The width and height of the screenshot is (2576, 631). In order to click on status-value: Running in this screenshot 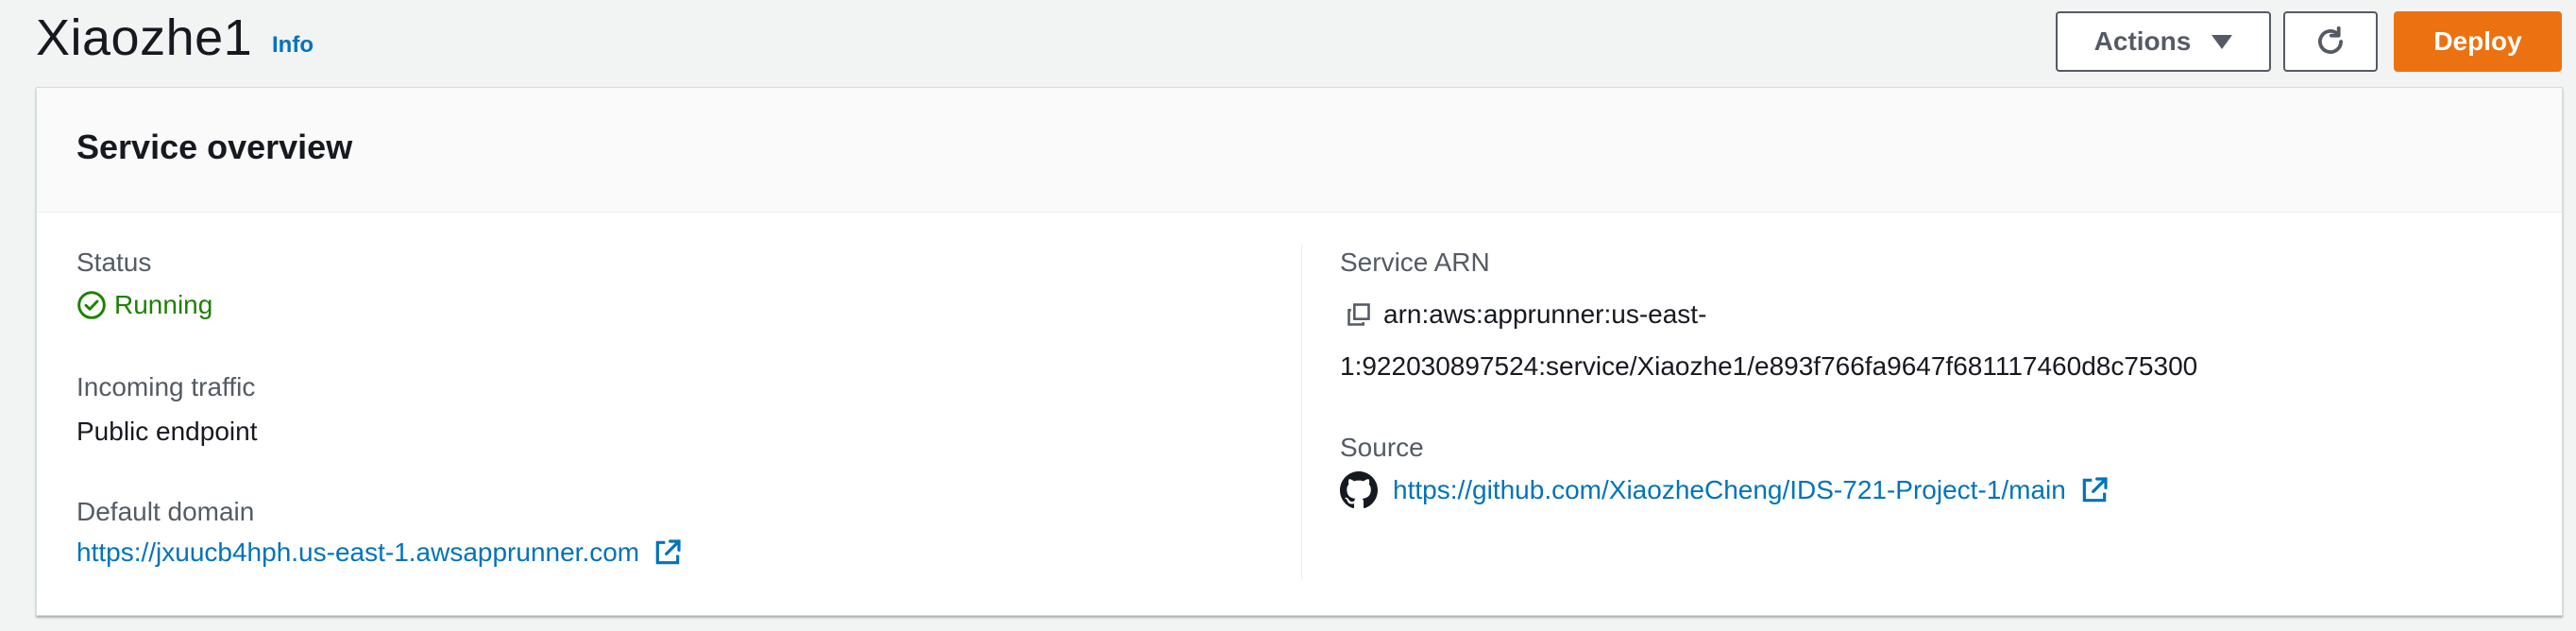, I will do `click(163, 305)`.